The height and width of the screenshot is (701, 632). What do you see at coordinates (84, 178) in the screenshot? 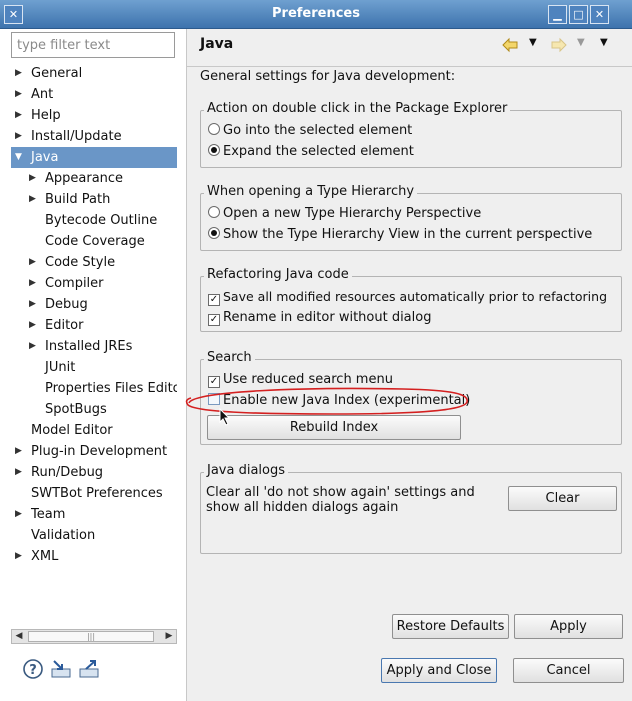
I see `tree-item-label: Appearance` at bounding box center [84, 178].